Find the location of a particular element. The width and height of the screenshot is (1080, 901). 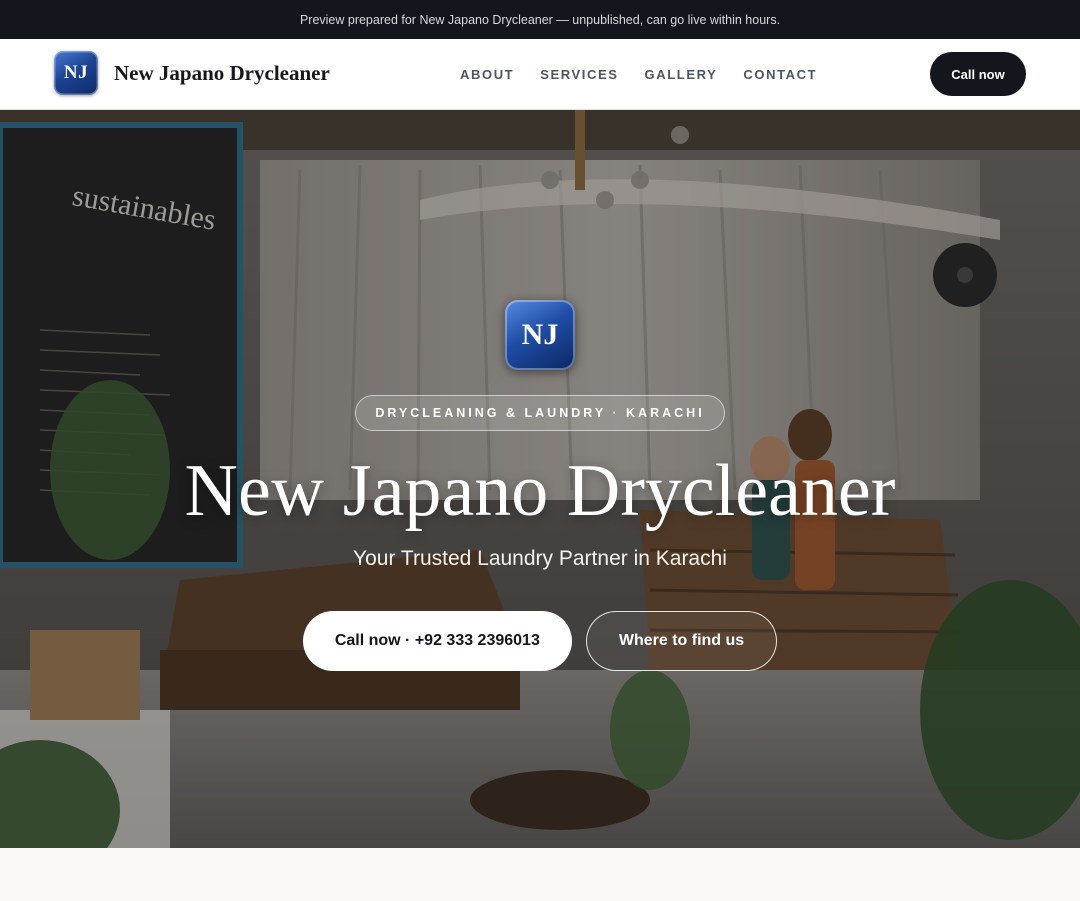

hero-call-button: Call now · +92 333 2396013 is located at coordinates (437, 641).